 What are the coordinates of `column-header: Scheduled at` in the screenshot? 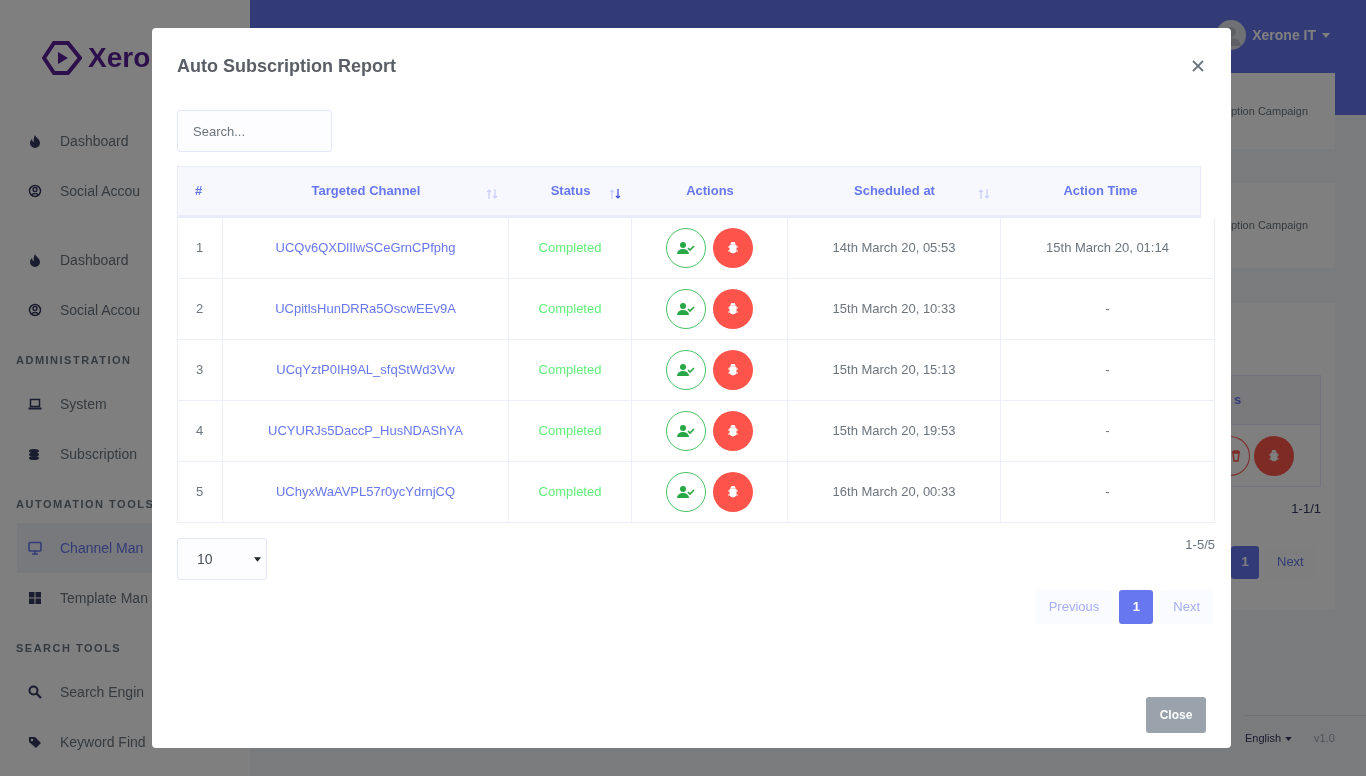 It's located at (894, 191).